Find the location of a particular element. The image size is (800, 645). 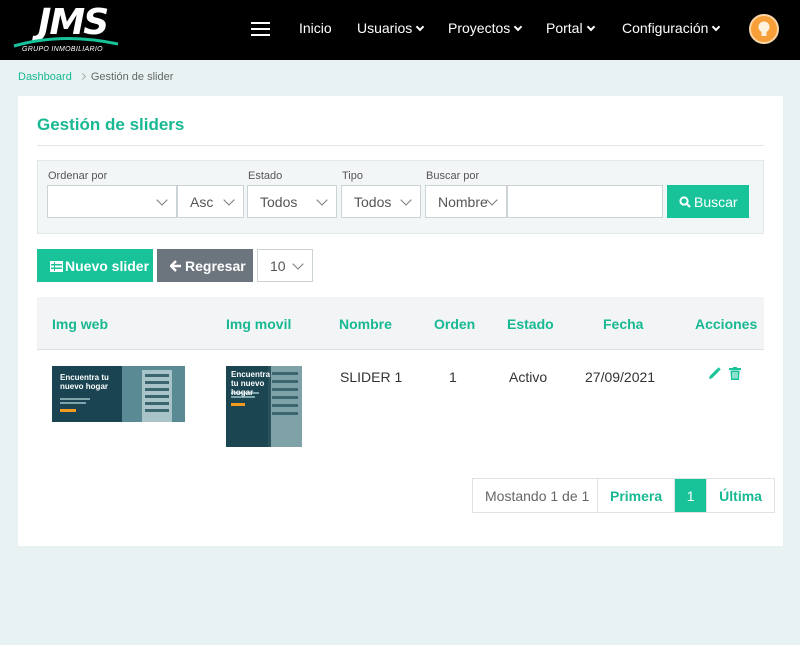

lightbulb-icon is located at coordinates (764, 28).